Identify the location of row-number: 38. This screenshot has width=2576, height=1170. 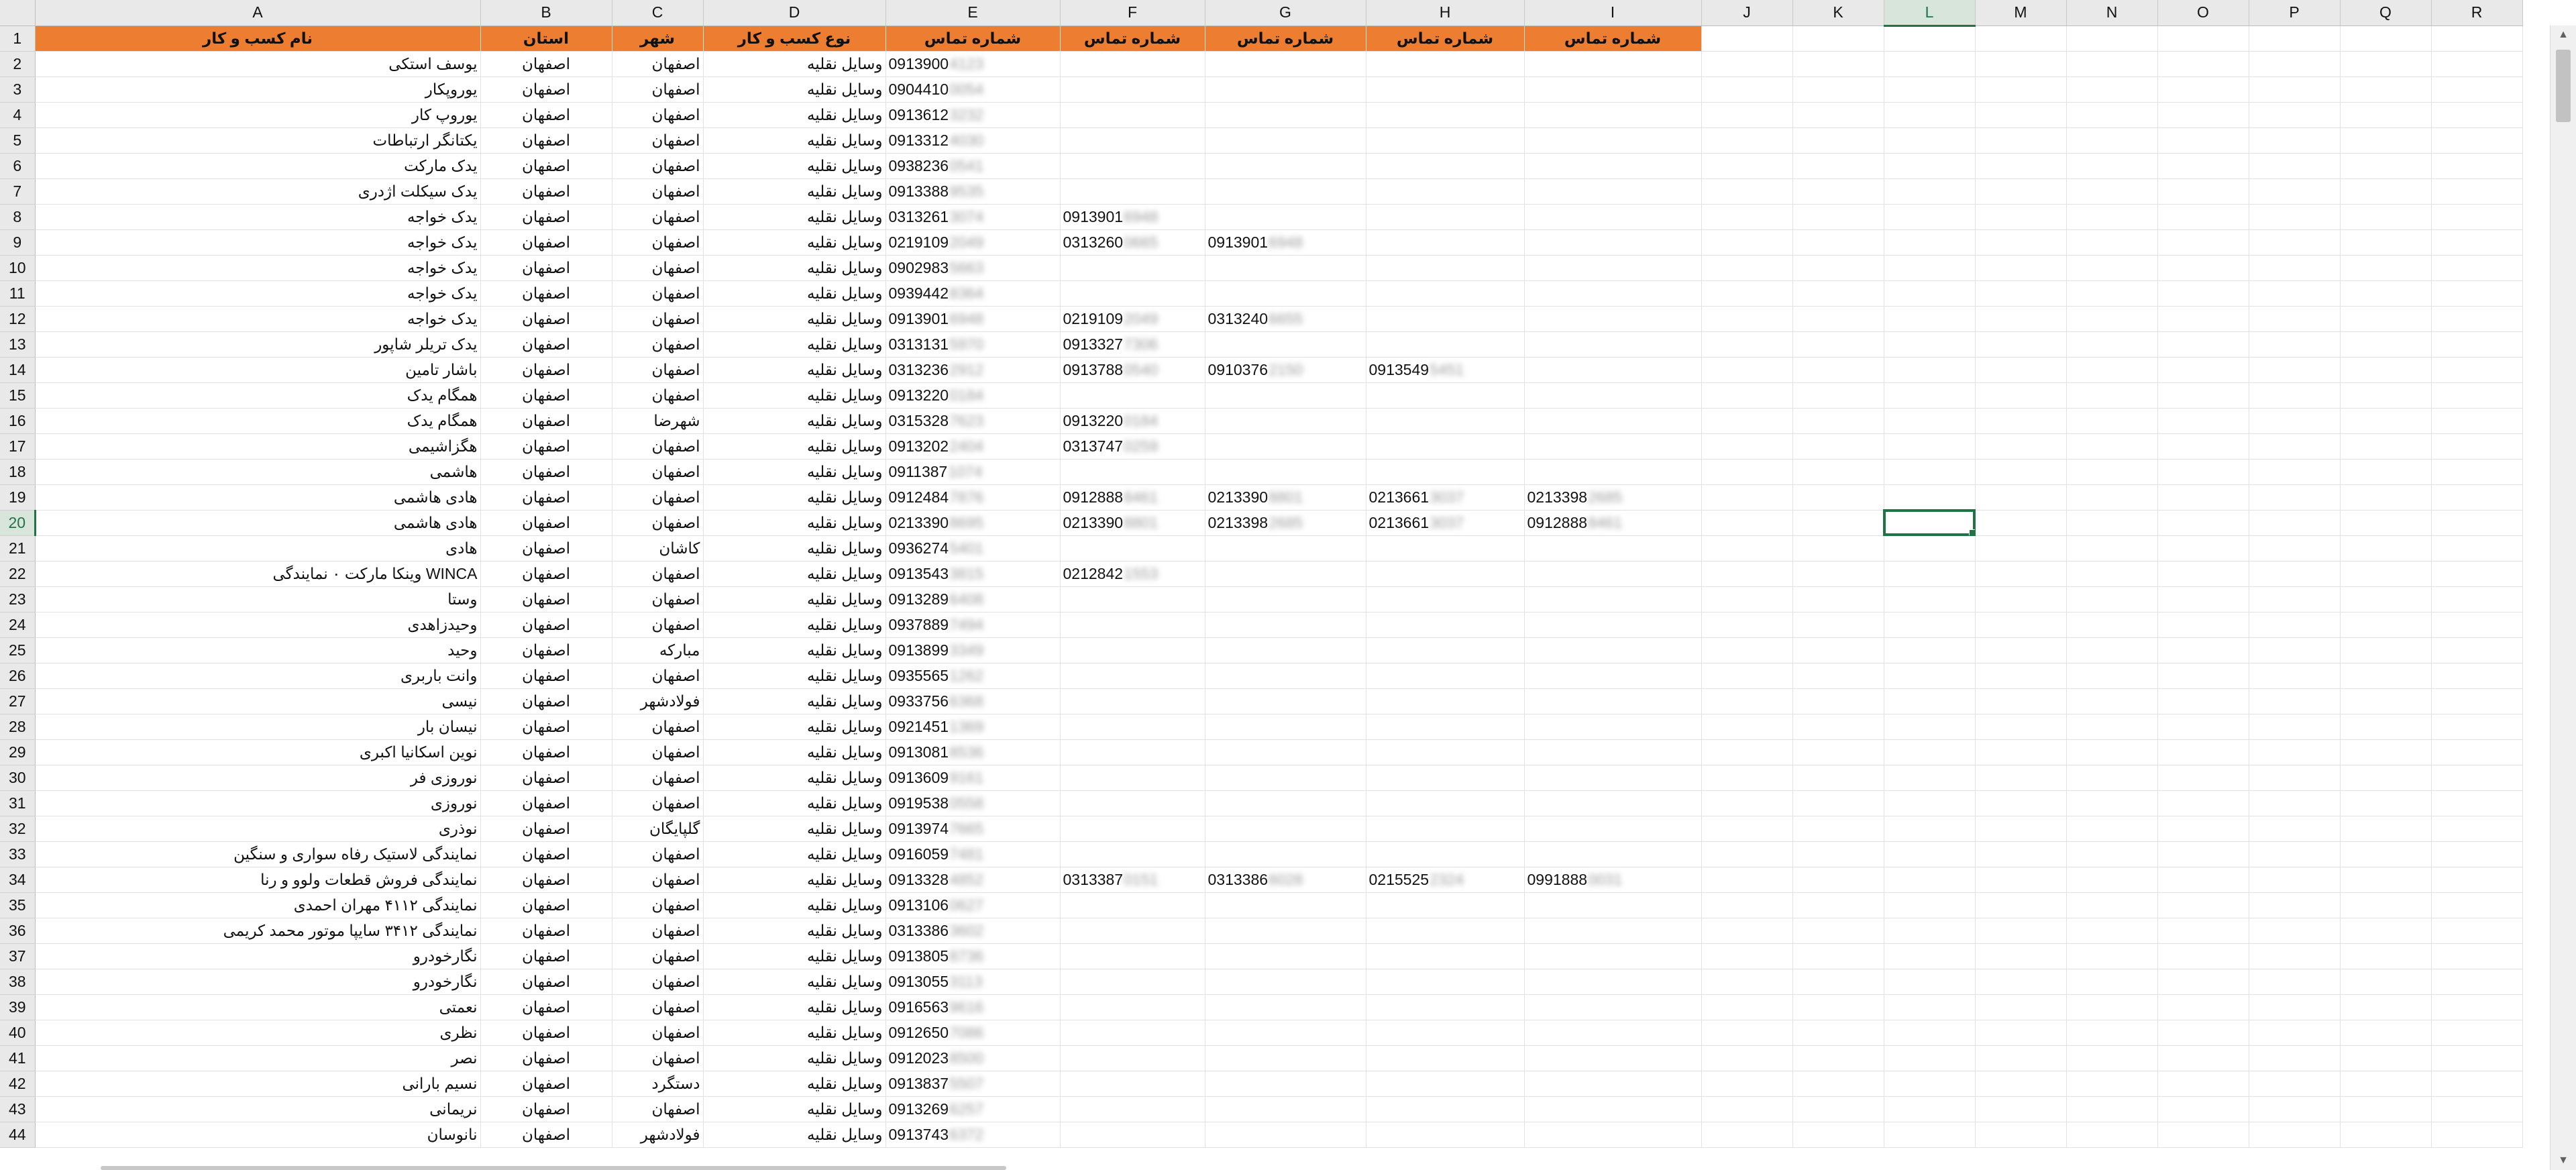
(18, 982).